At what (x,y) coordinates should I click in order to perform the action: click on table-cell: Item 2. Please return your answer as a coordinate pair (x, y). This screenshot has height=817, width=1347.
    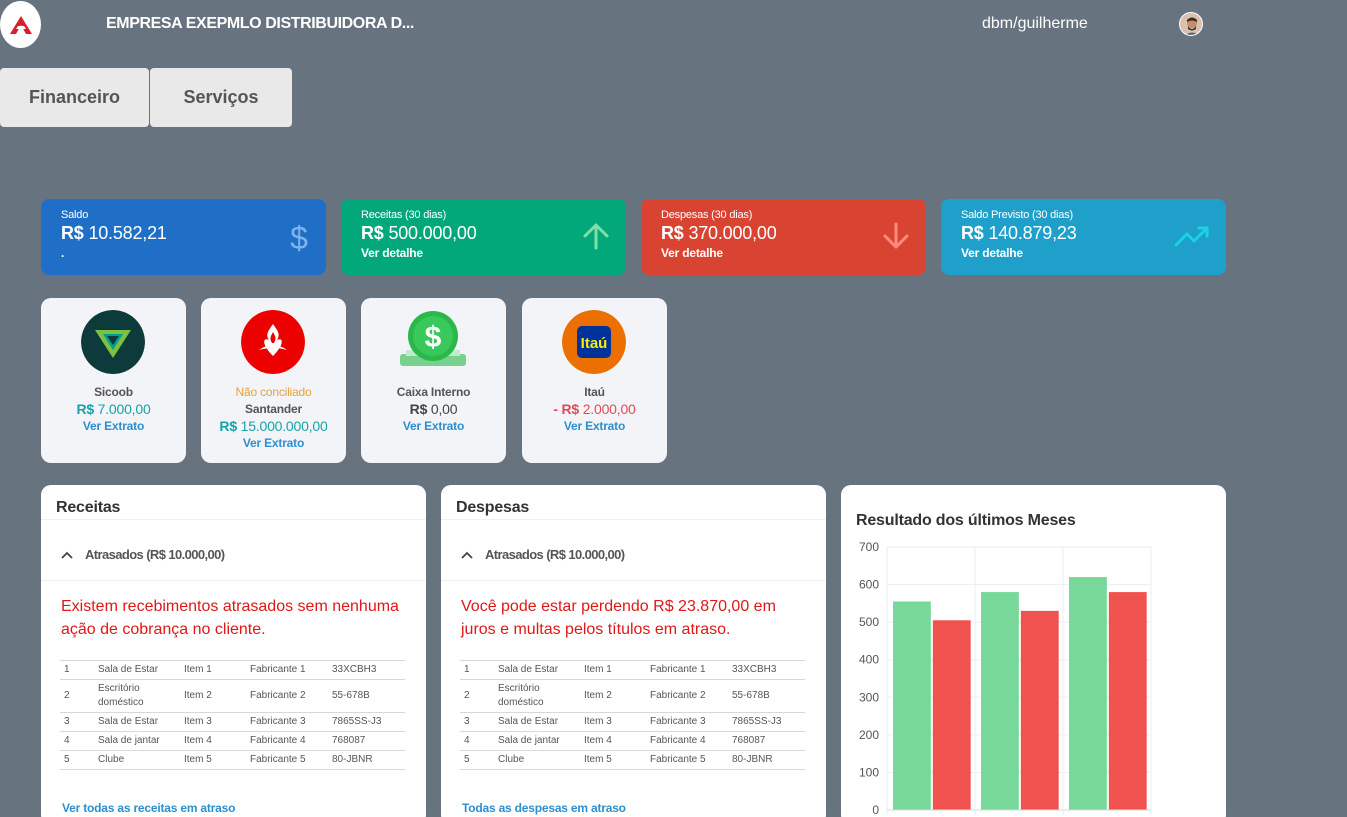
    Looking at the image, I should click on (613, 696).